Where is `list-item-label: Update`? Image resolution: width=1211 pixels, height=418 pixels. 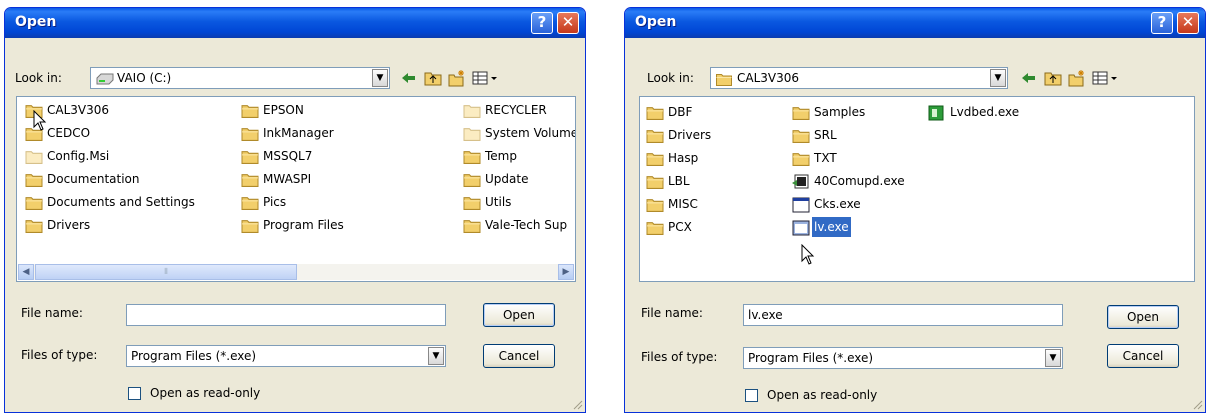
list-item-label: Update is located at coordinates (507, 179).